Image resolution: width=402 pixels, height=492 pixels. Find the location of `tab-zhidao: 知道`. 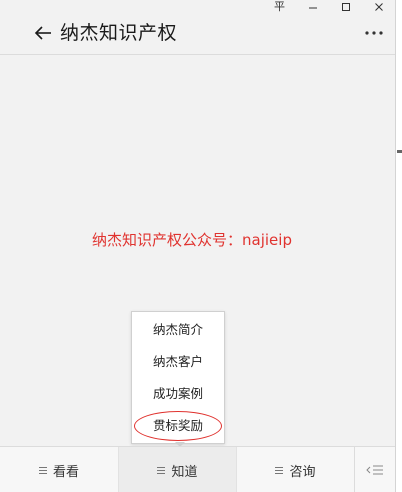

tab-zhidao: 知道 is located at coordinates (177, 469).